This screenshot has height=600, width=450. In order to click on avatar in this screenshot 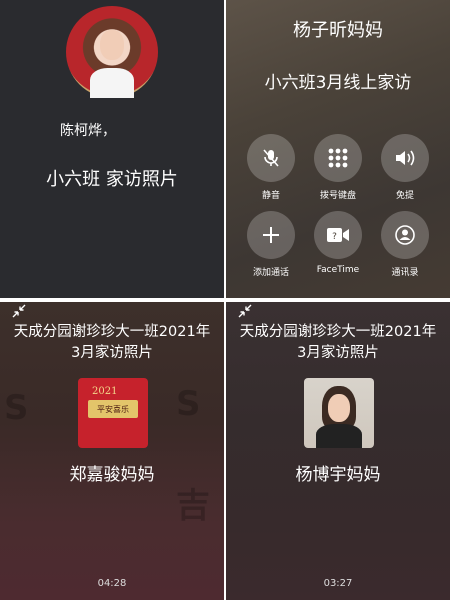, I will do `click(112, 52)`.